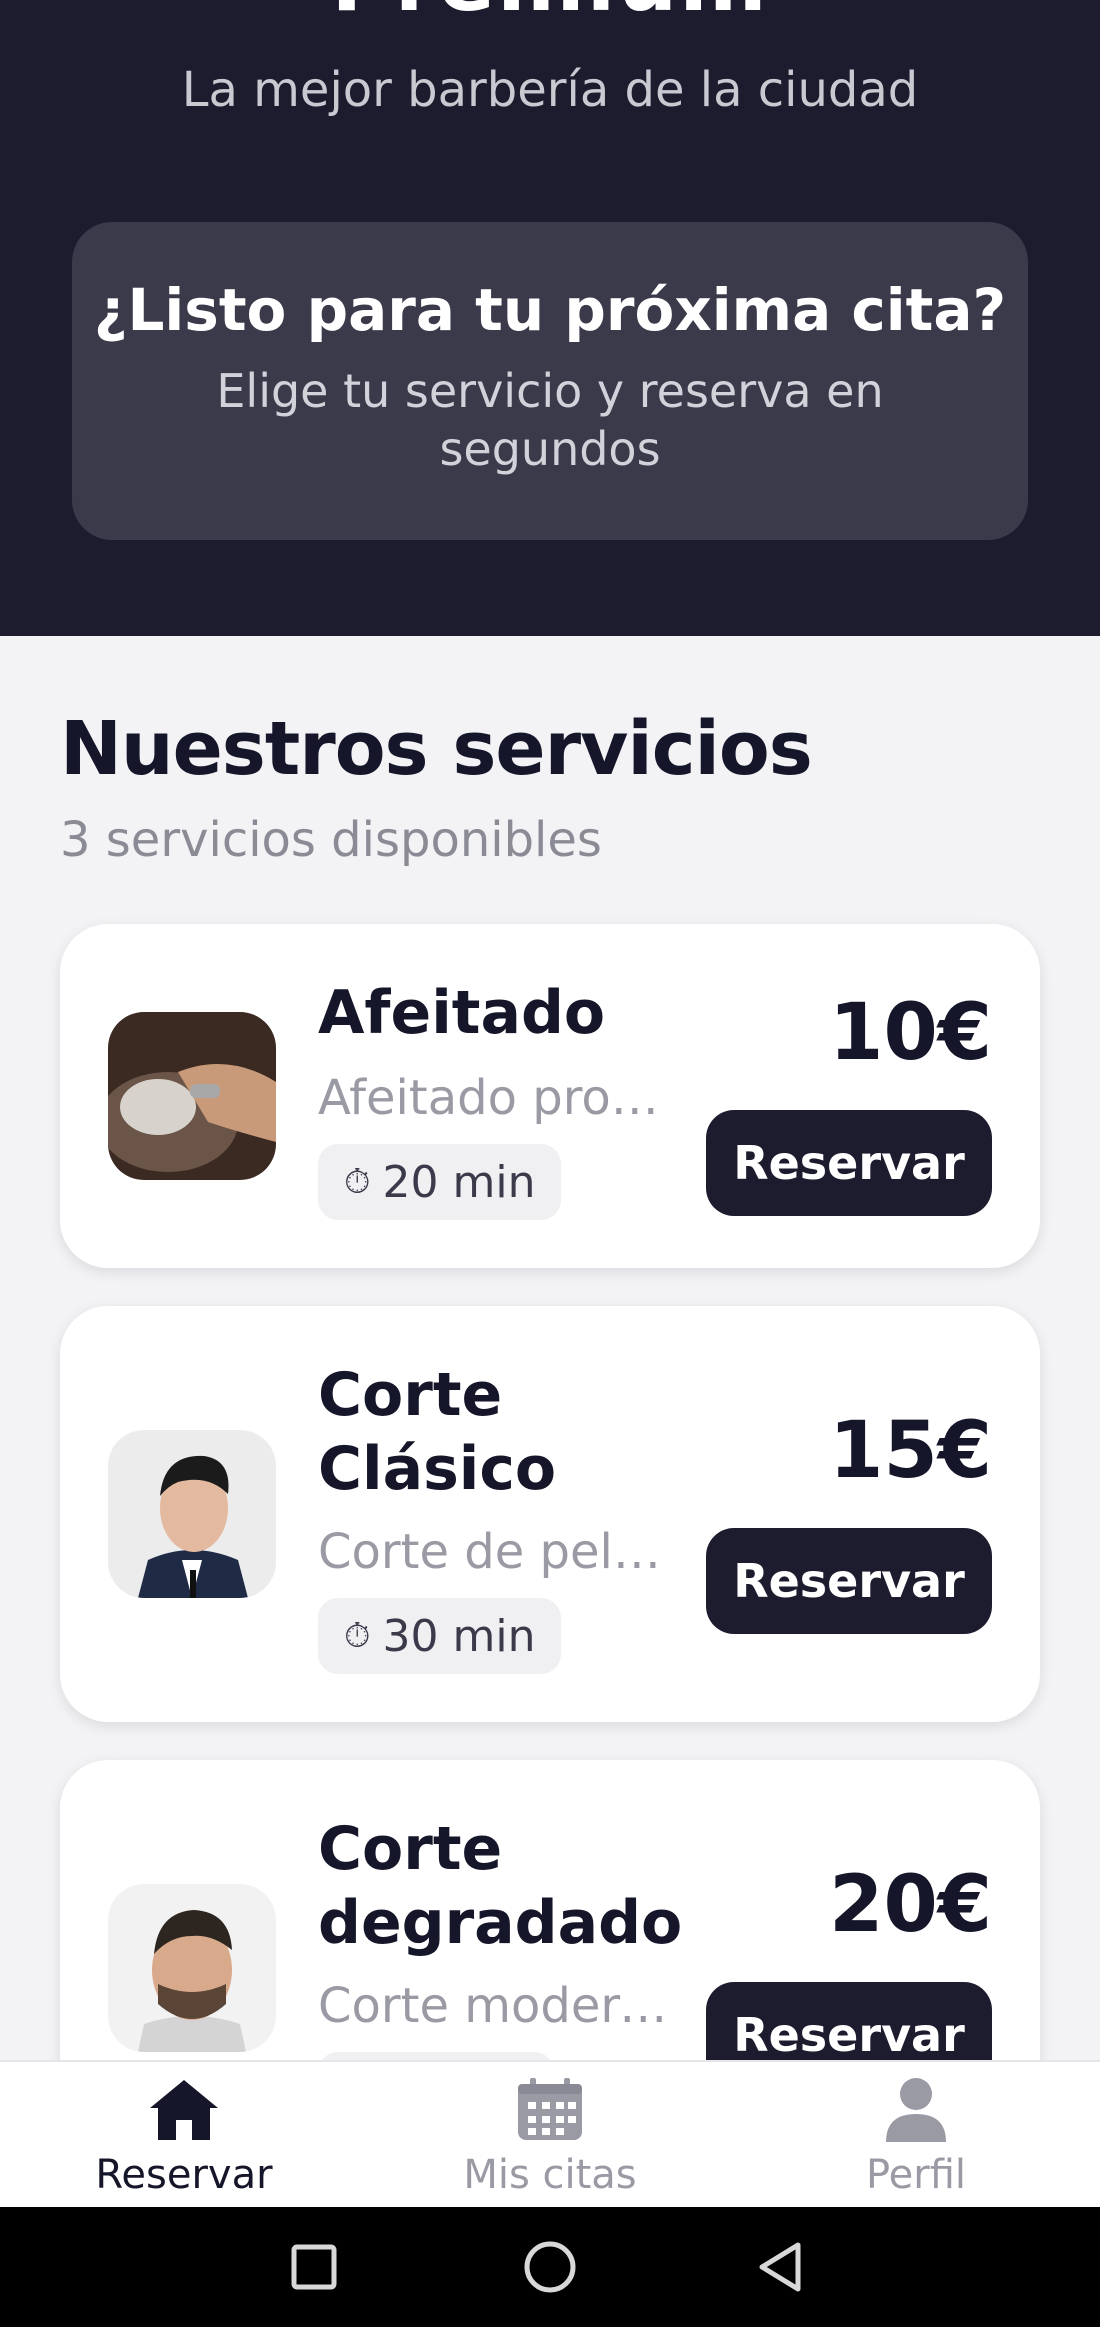 Image resolution: width=1100 pixels, height=2327 pixels. I want to click on duration-chip: ⏱ 30 min, so click(440, 1636).